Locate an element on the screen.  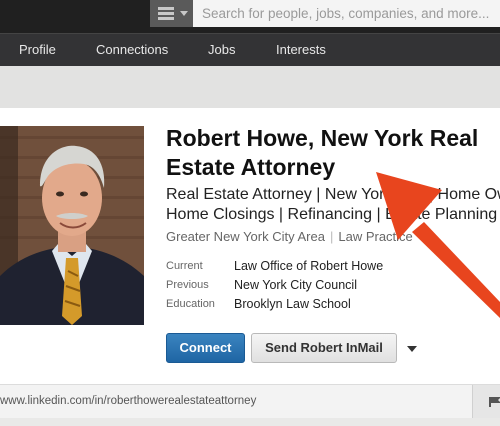
send-inmail-button: Send Robert InMail is located at coordinates (324, 348).